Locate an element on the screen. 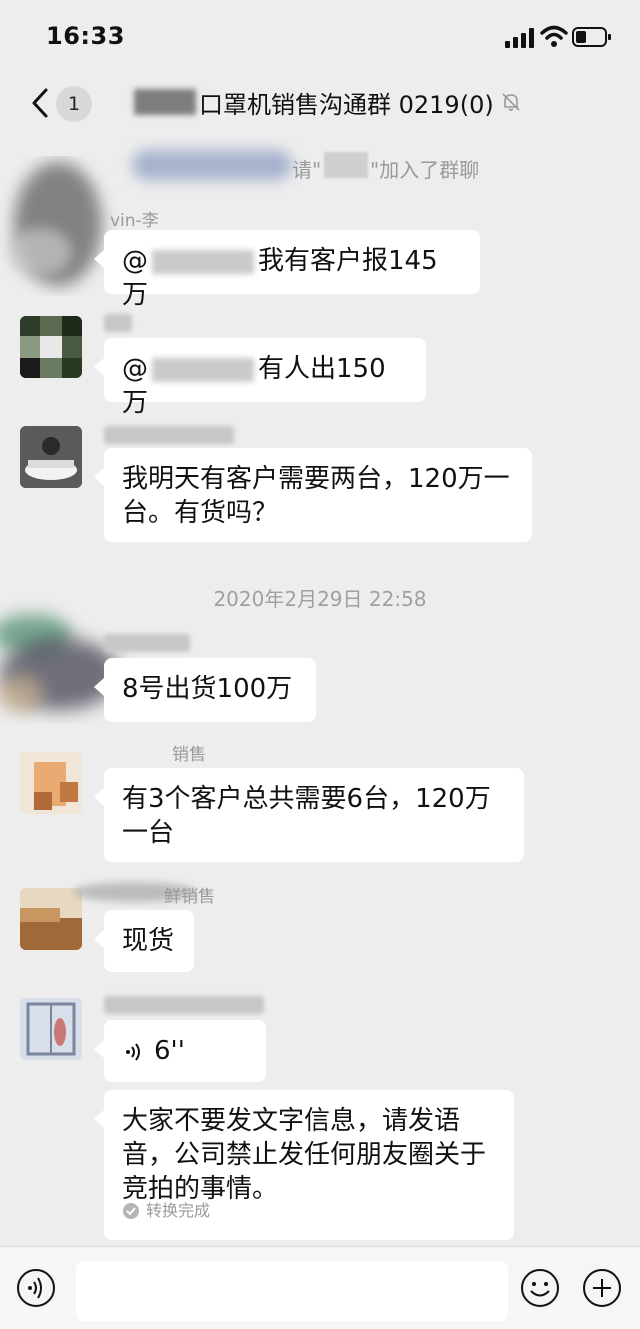 The width and height of the screenshot is (640, 1329). message-bubble: 现货 is located at coordinates (144, 941).